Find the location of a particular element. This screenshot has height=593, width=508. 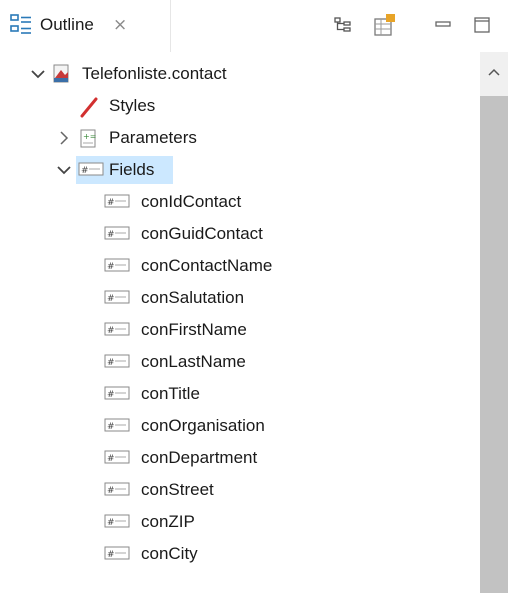

close-icon: ⨯ is located at coordinates (120, 25).